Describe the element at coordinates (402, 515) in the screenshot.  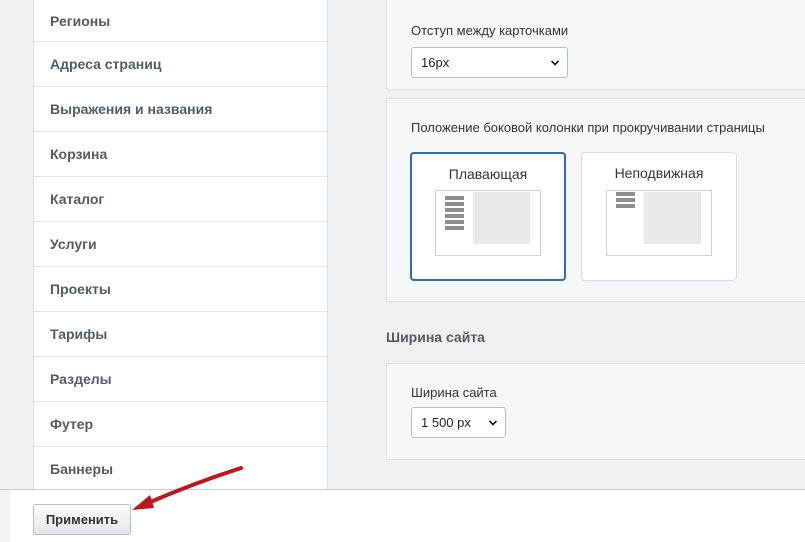
I see `footer-bar: Применить` at that location.